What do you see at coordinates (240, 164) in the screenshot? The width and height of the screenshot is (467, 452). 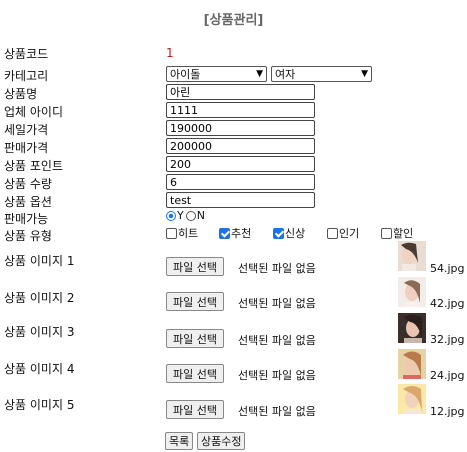 I see `point-input: 200` at bounding box center [240, 164].